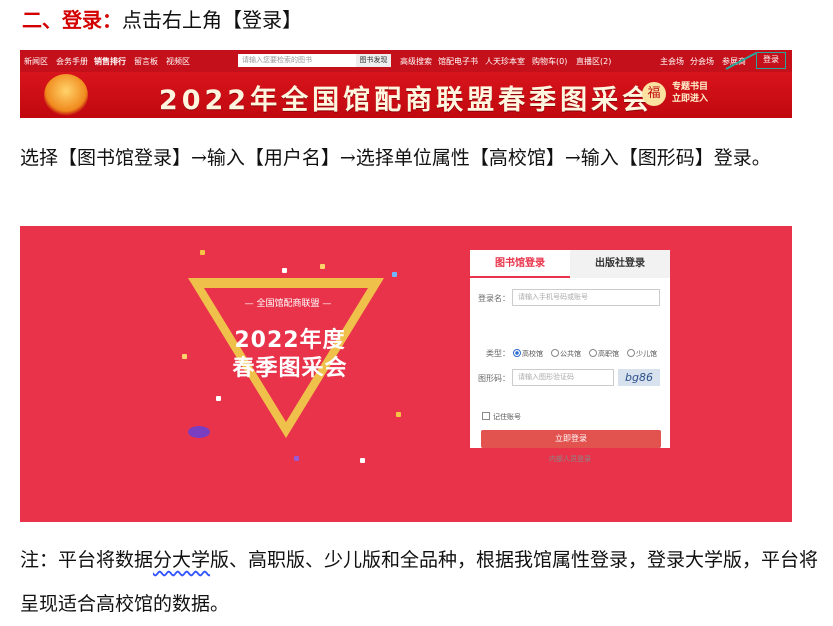 The image size is (833, 626). Describe the element at coordinates (586, 297) in the screenshot. I see `username-input: 请输入手机号码或账号` at that location.